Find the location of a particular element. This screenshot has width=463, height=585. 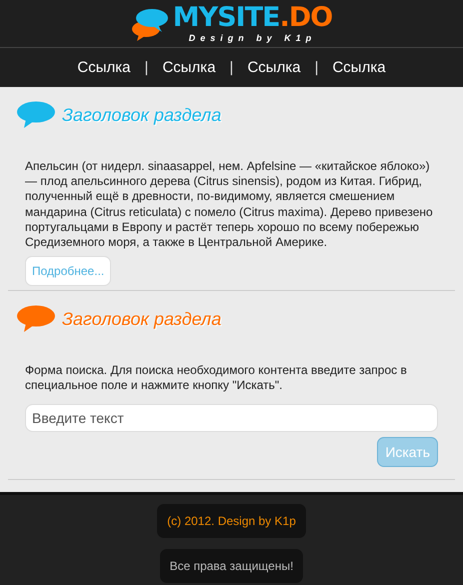

rights-text: Все права защищены! is located at coordinates (232, 565).